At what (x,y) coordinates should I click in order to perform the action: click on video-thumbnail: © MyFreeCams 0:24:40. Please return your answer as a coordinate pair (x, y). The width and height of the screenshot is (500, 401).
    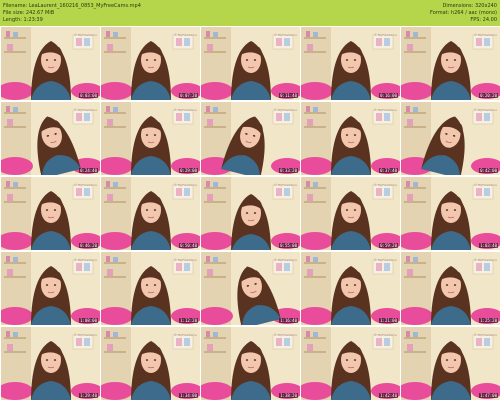
    Looking at the image, I should click on (50, 138).